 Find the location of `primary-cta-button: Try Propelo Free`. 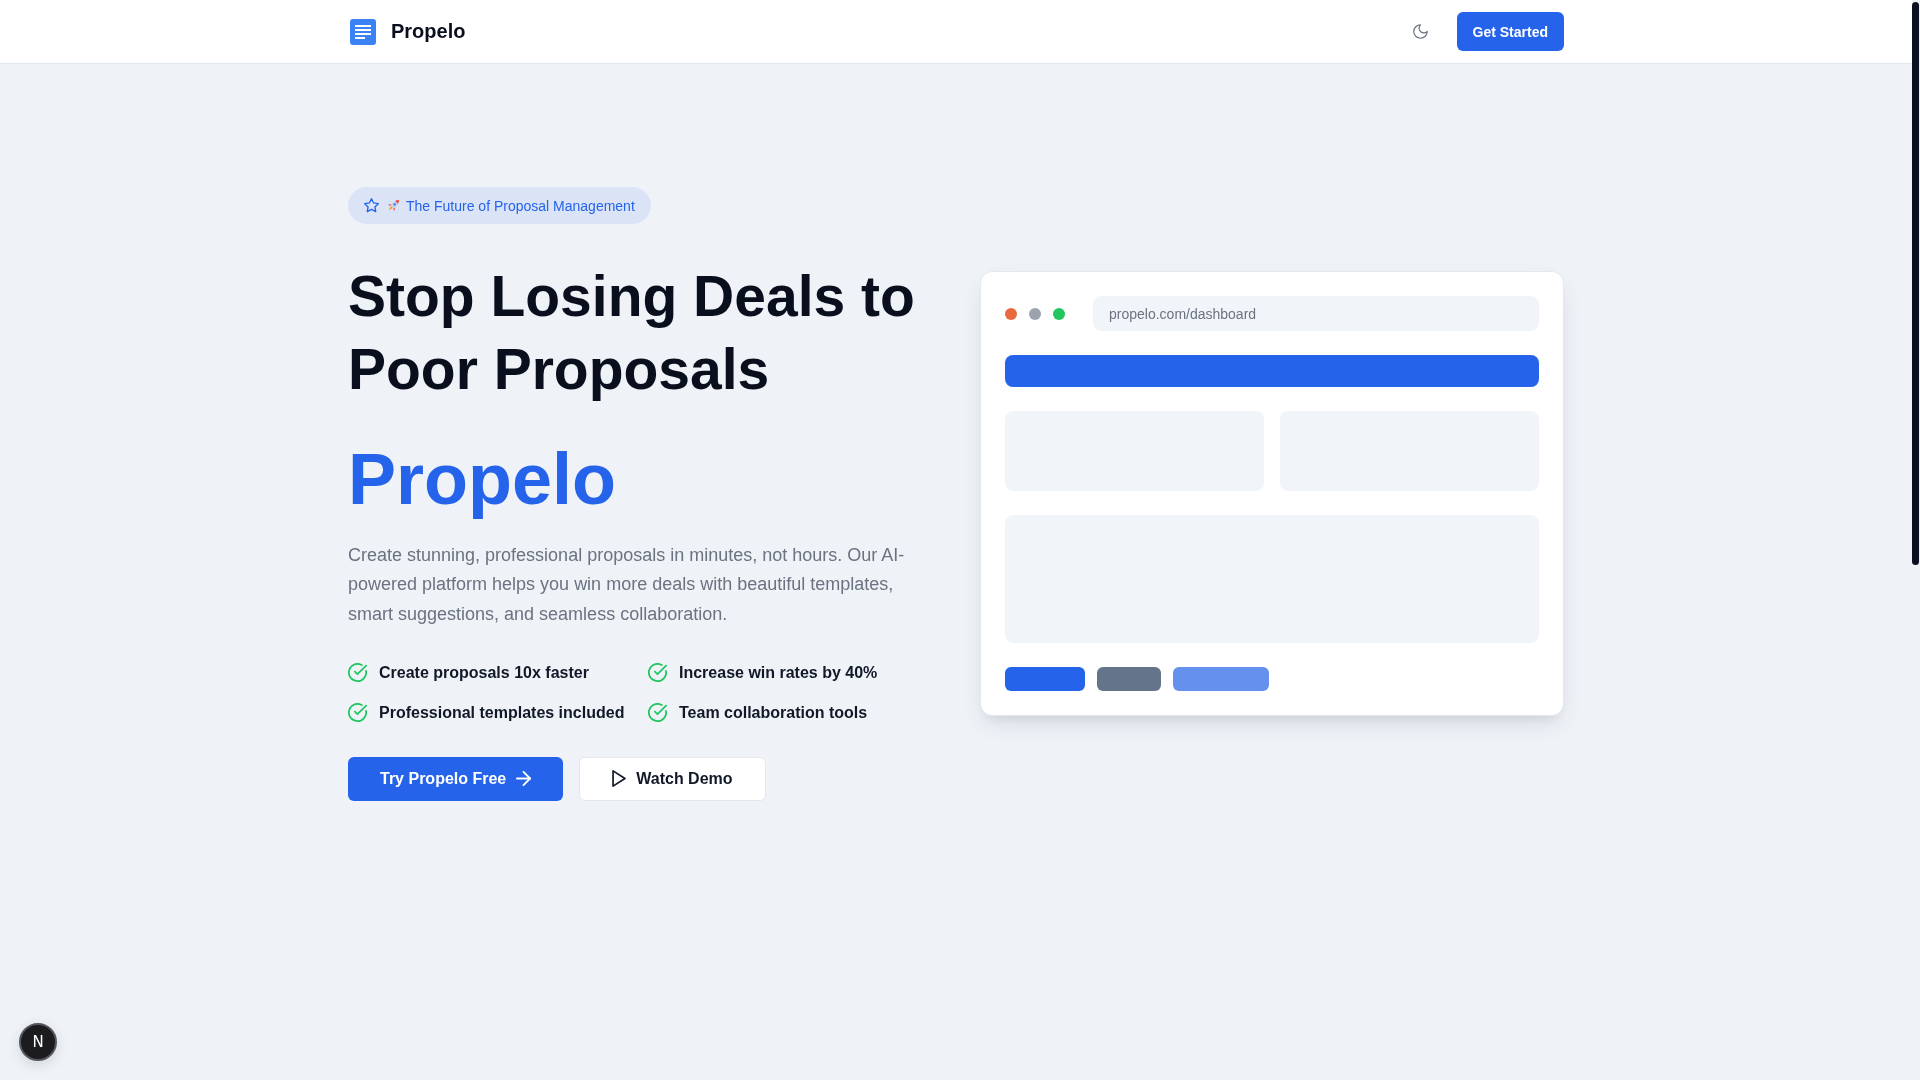

primary-cta-button: Try Propelo Free is located at coordinates (456, 778).